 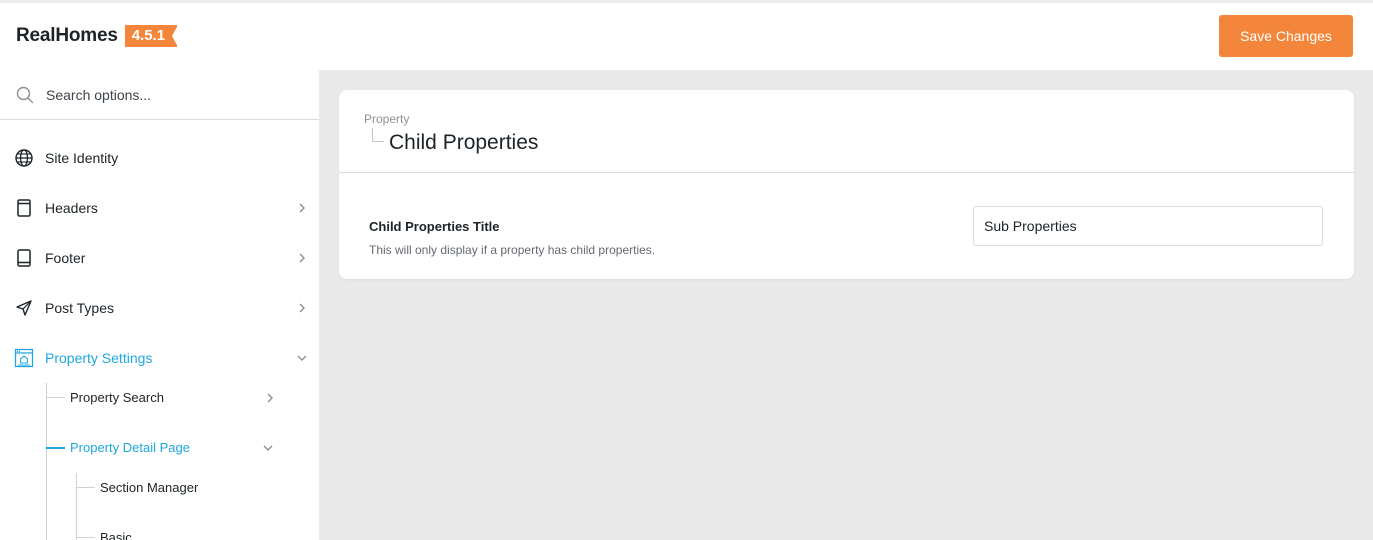 I want to click on brand-name: RealHomes, so click(x=67, y=35).